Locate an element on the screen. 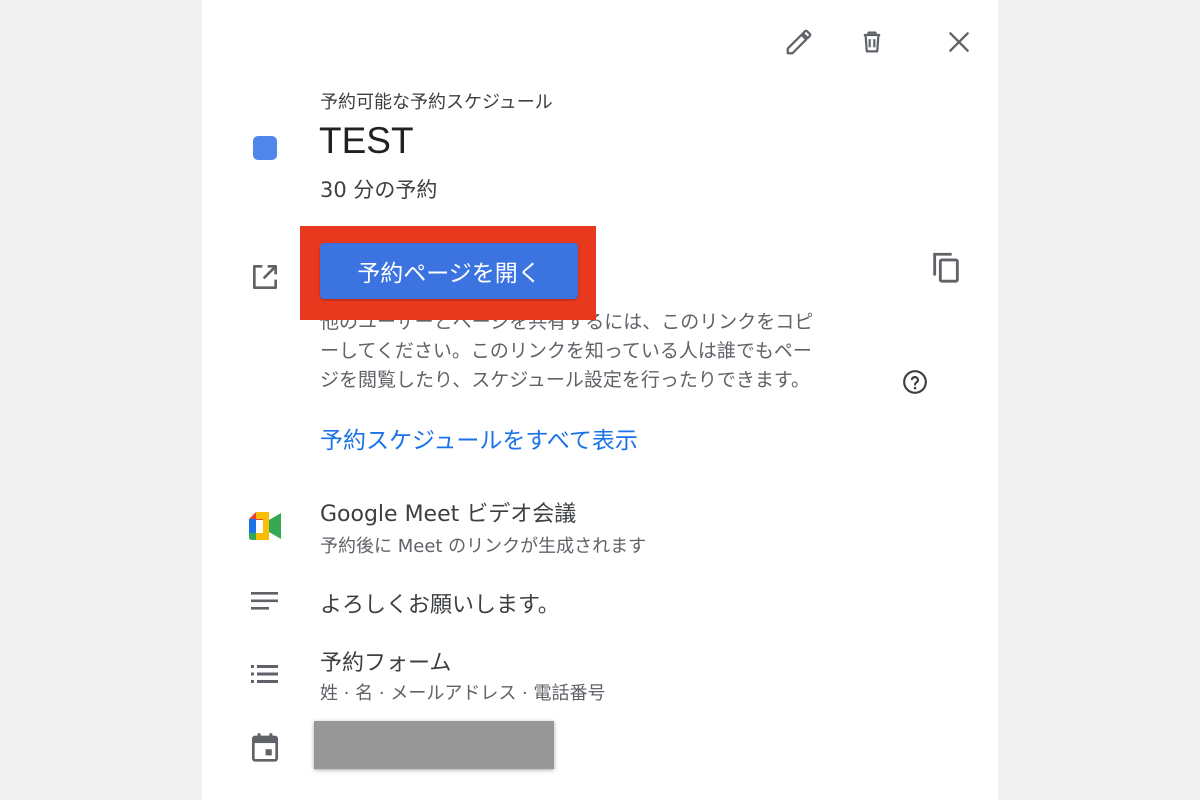 The height and width of the screenshot is (800, 1200). schedule-type-label: 予約可能な予約スケジュール is located at coordinates (436, 102).